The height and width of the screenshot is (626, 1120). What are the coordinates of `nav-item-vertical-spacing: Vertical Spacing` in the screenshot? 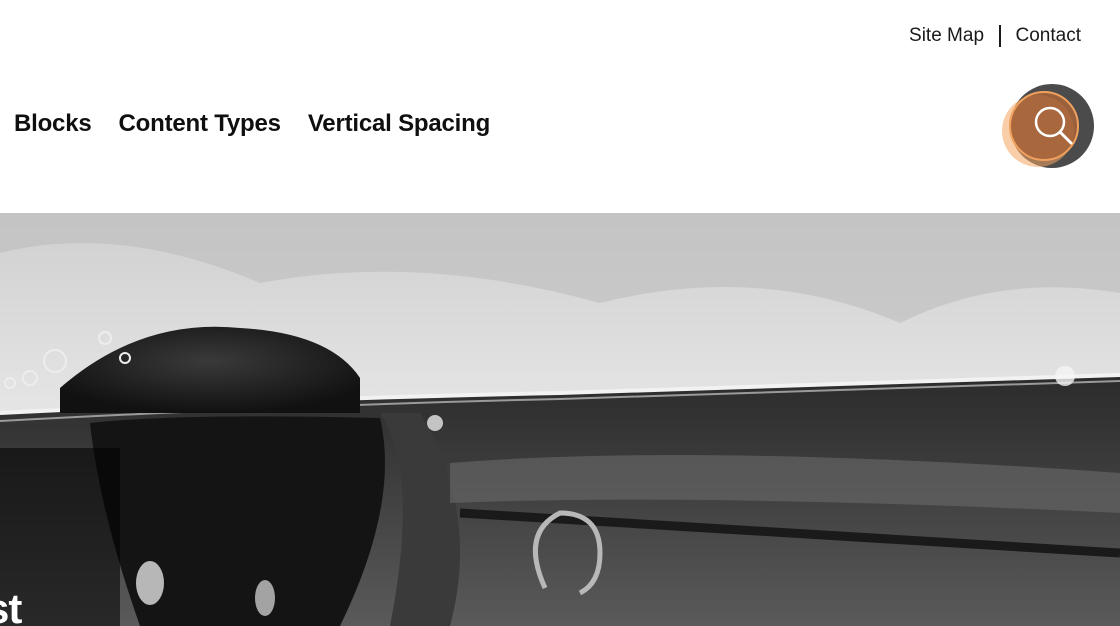 It's located at (399, 124).